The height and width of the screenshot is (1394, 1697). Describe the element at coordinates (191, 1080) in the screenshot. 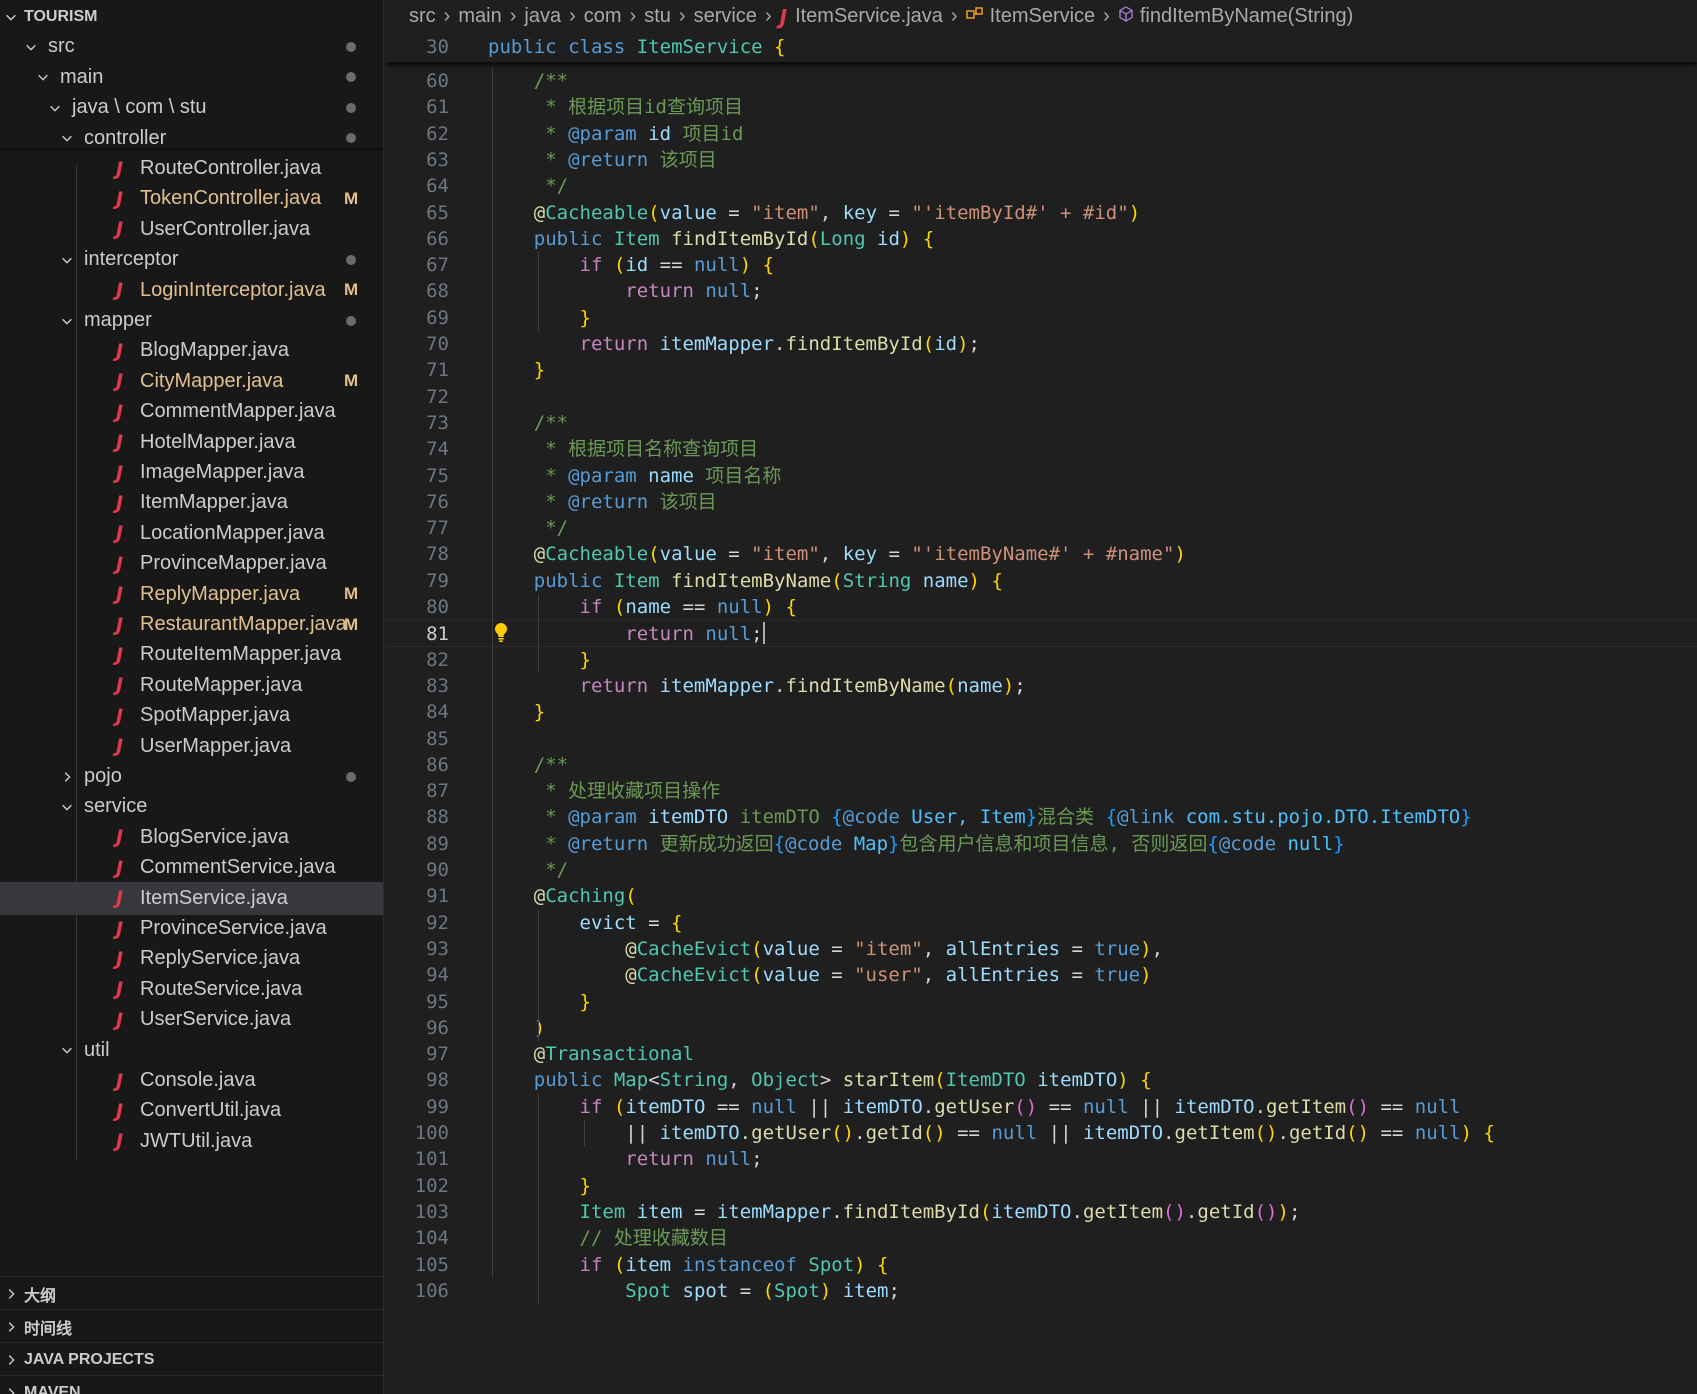

I see `file-console-java: J Console.java` at that location.